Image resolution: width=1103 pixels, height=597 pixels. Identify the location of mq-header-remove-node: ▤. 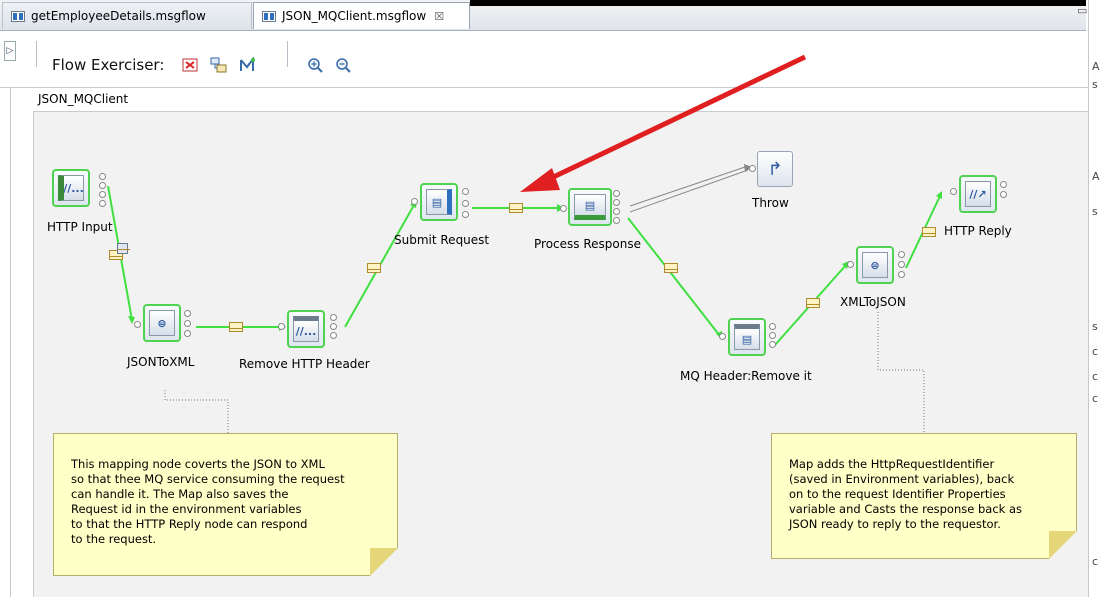
(747, 337).